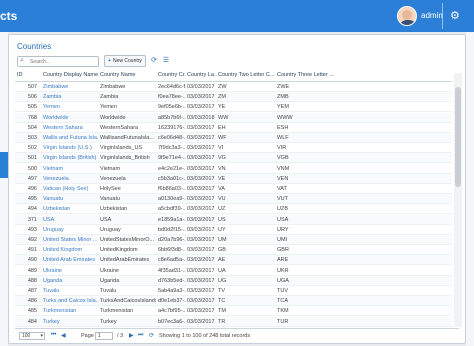  What do you see at coordinates (71, 271) in the screenshot?
I see `country-link: Ukraine` at bounding box center [71, 271].